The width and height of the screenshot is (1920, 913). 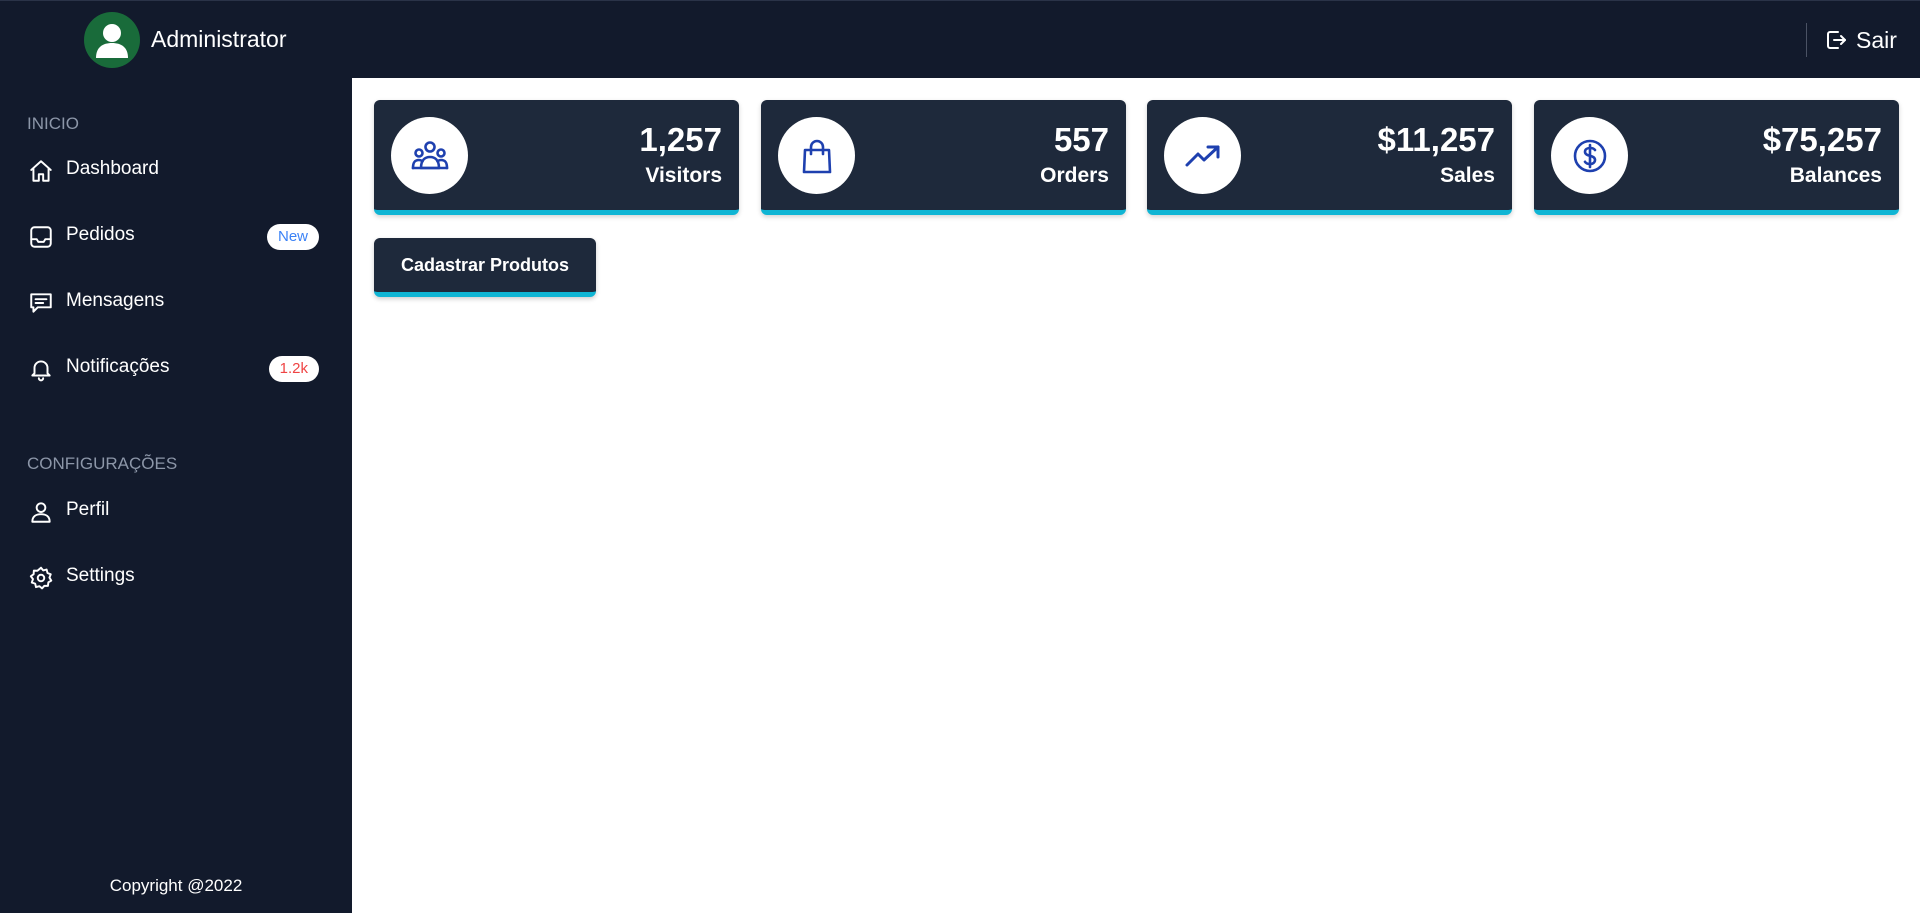 What do you see at coordinates (292, 237) in the screenshot?
I see `new-badge: New` at bounding box center [292, 237].